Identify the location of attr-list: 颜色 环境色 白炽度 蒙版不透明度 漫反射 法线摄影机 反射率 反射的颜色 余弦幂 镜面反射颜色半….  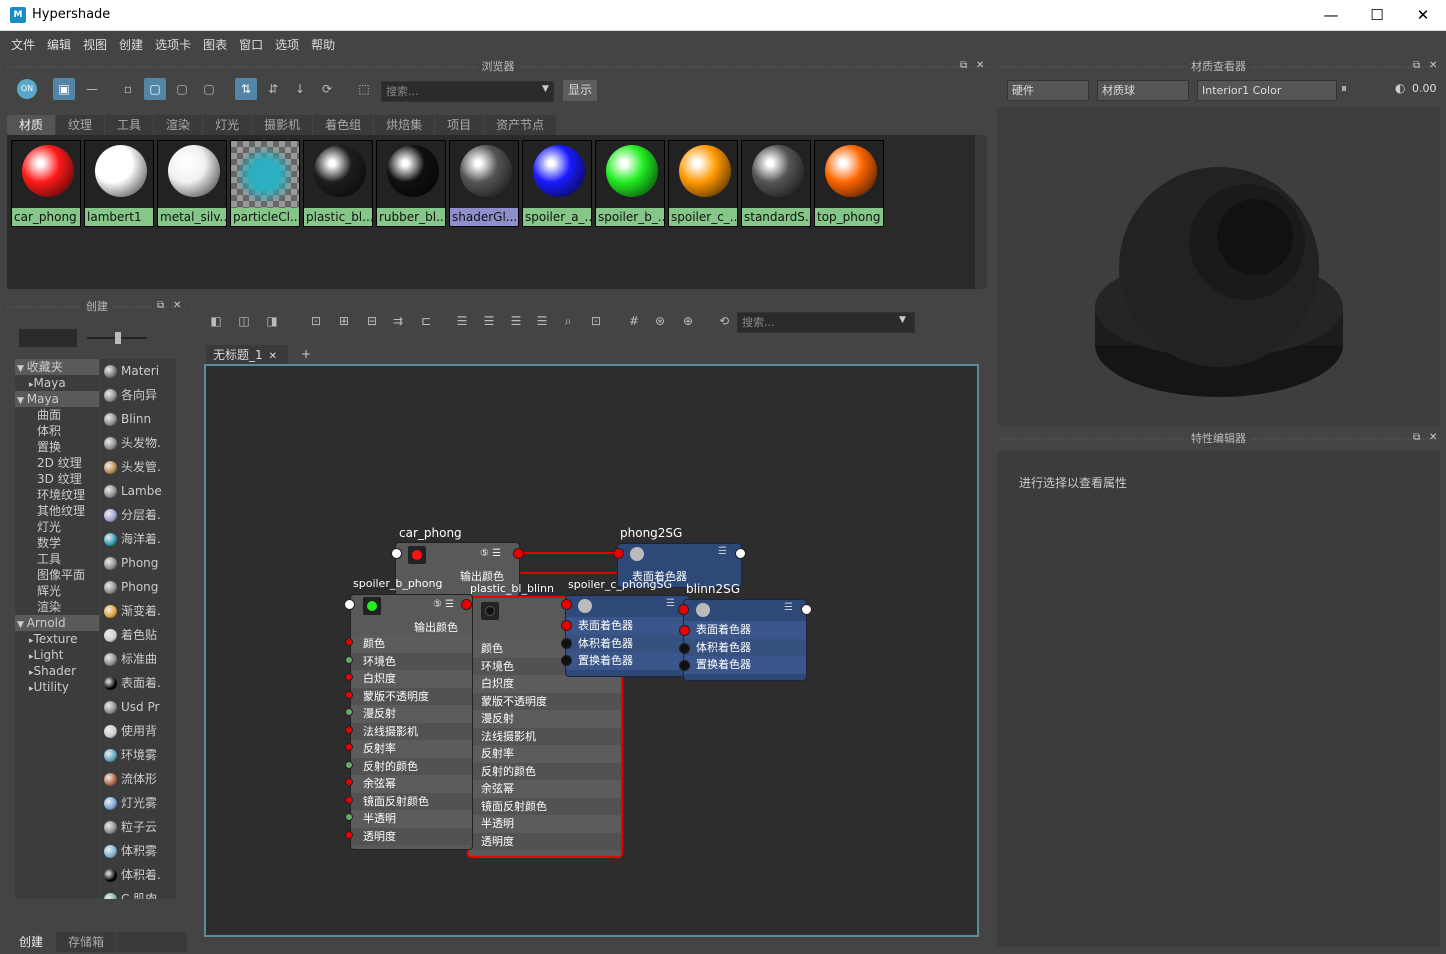
(411, 740).